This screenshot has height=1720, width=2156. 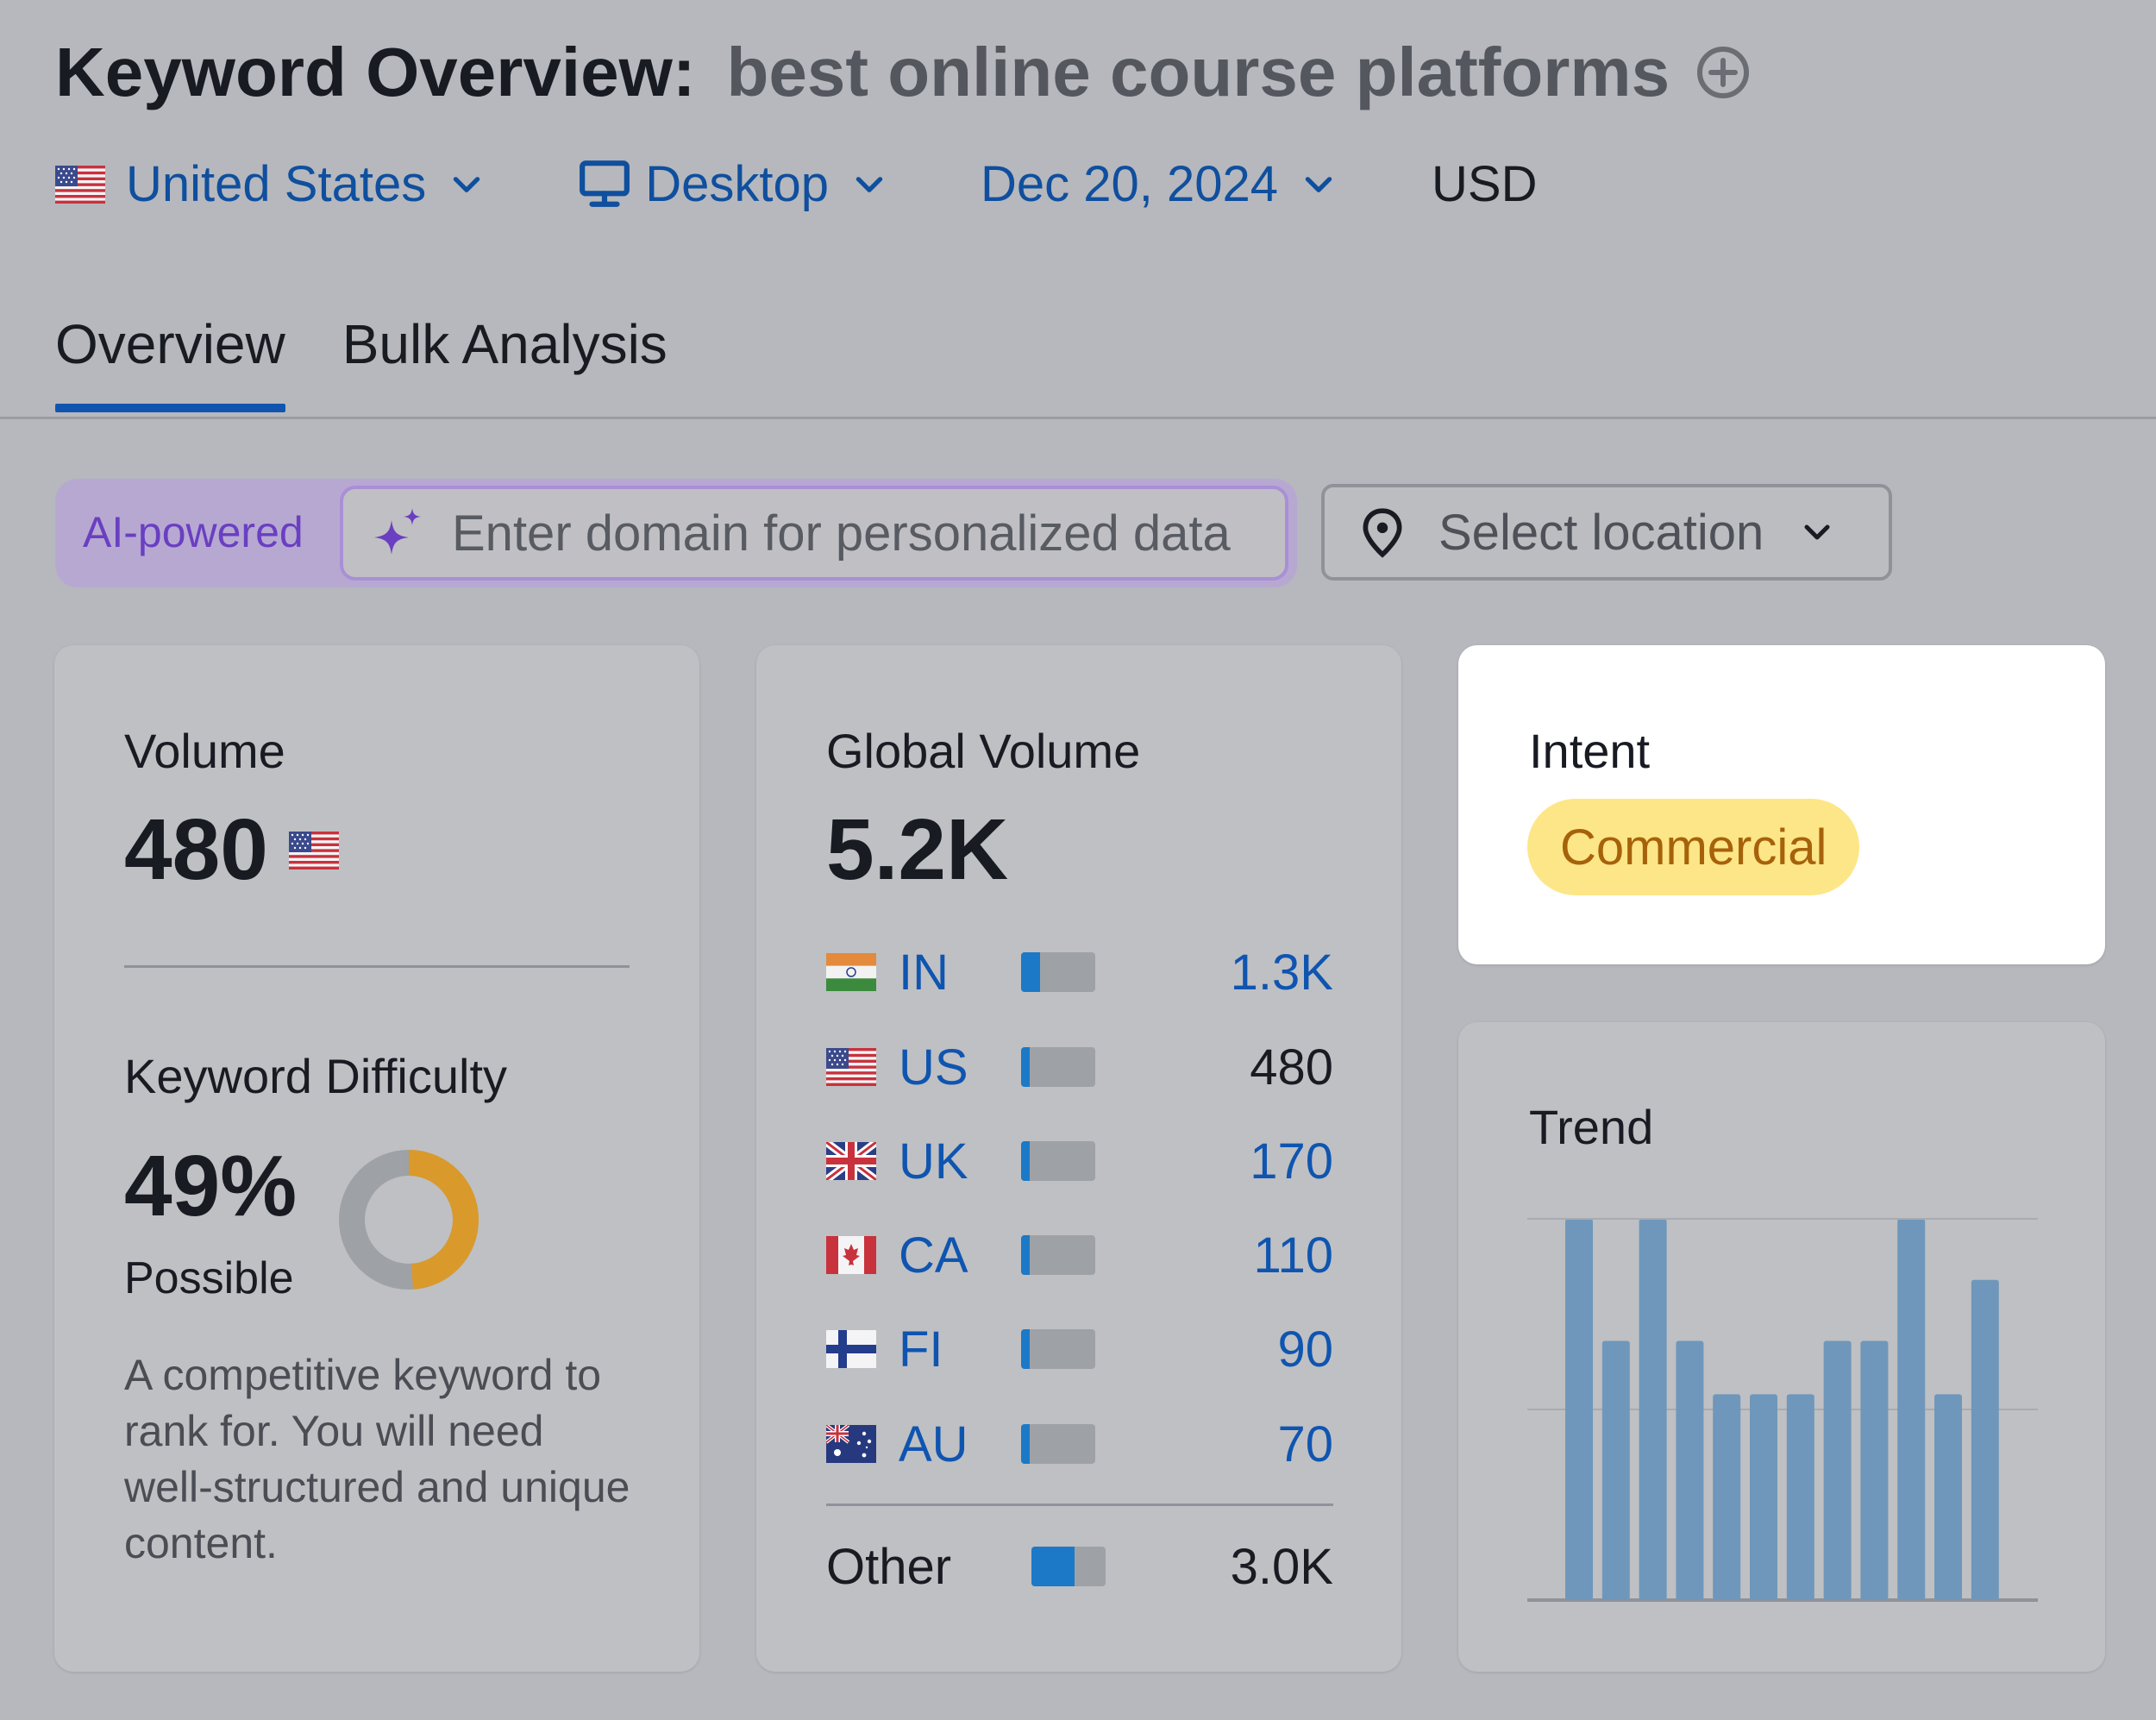 I want to click on keyword-difficulty-value: 49%, so click(x=211, y=1186).